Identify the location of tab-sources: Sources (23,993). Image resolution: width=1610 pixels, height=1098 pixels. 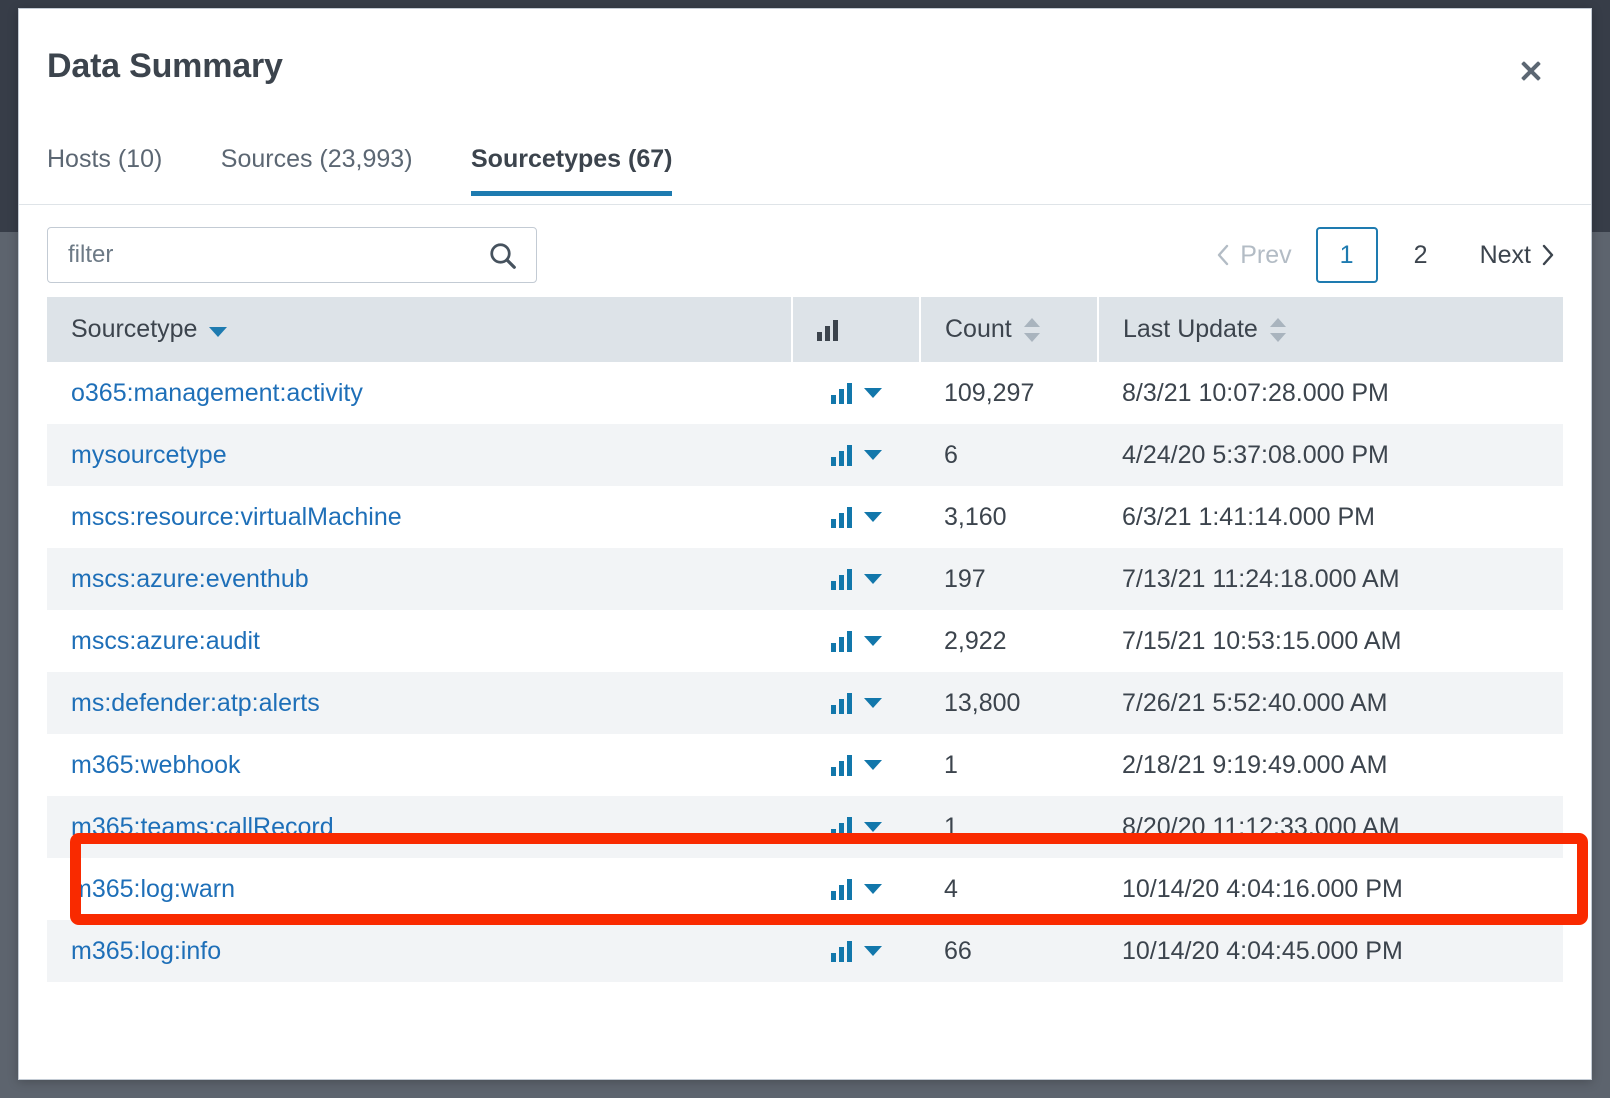
(317, 162).